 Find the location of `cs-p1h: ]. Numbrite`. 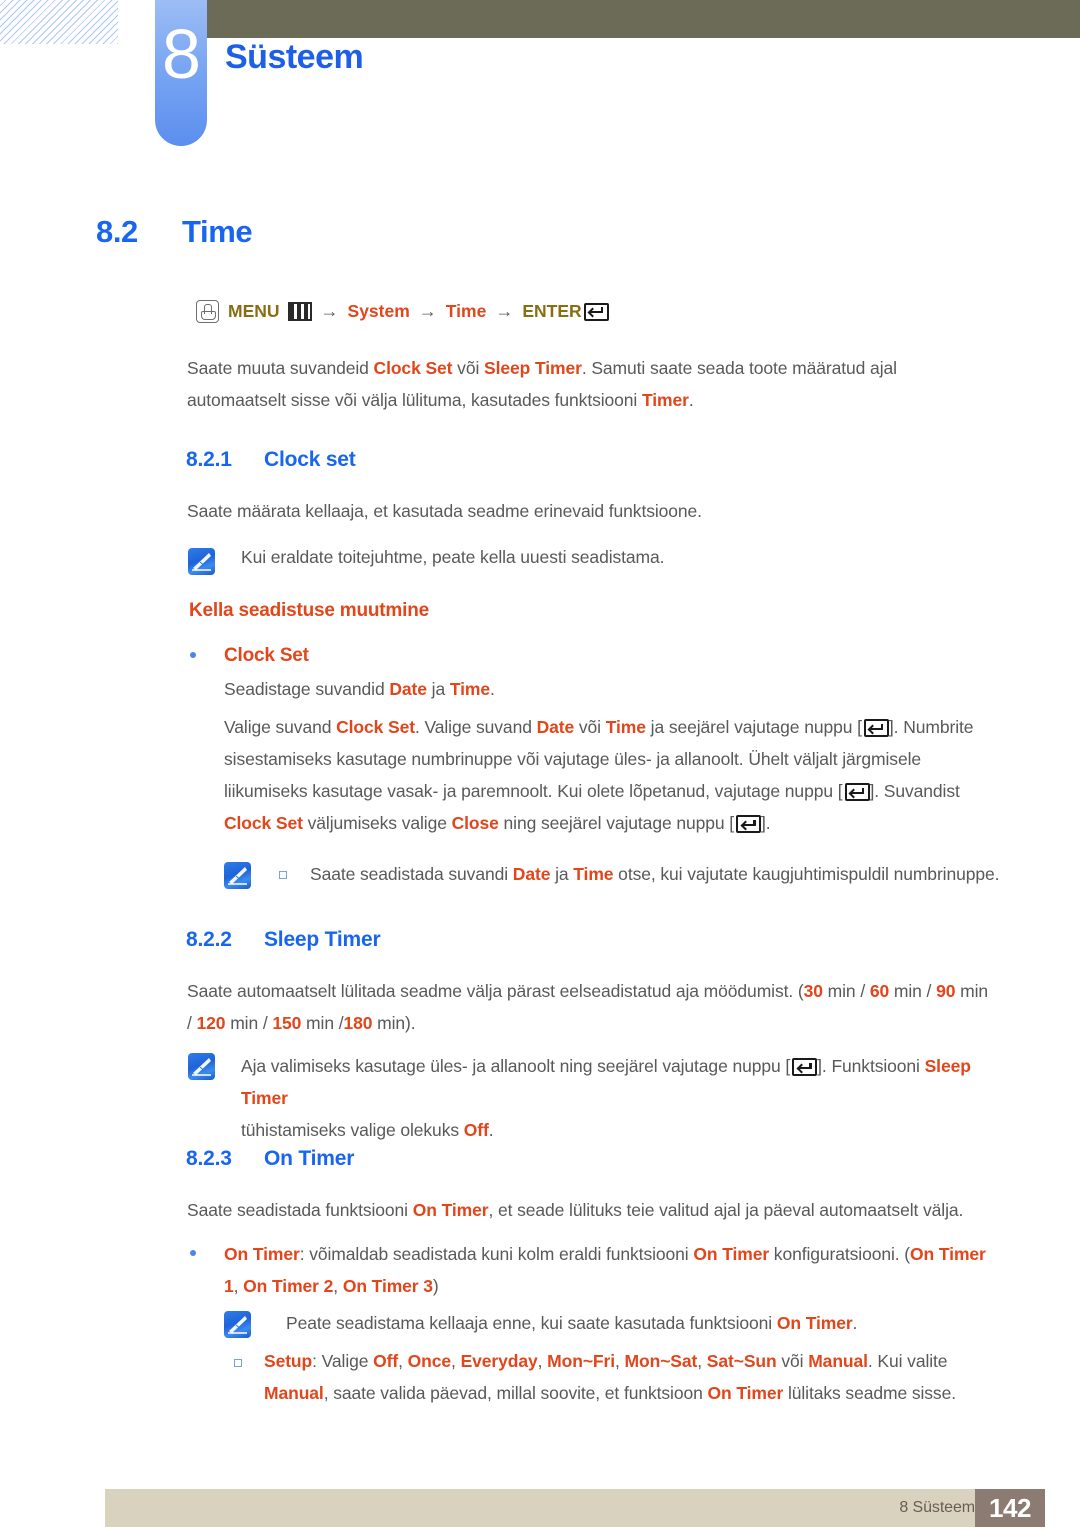

cs-p1h: ]. Numbrite is located at coordinates (931, 727).